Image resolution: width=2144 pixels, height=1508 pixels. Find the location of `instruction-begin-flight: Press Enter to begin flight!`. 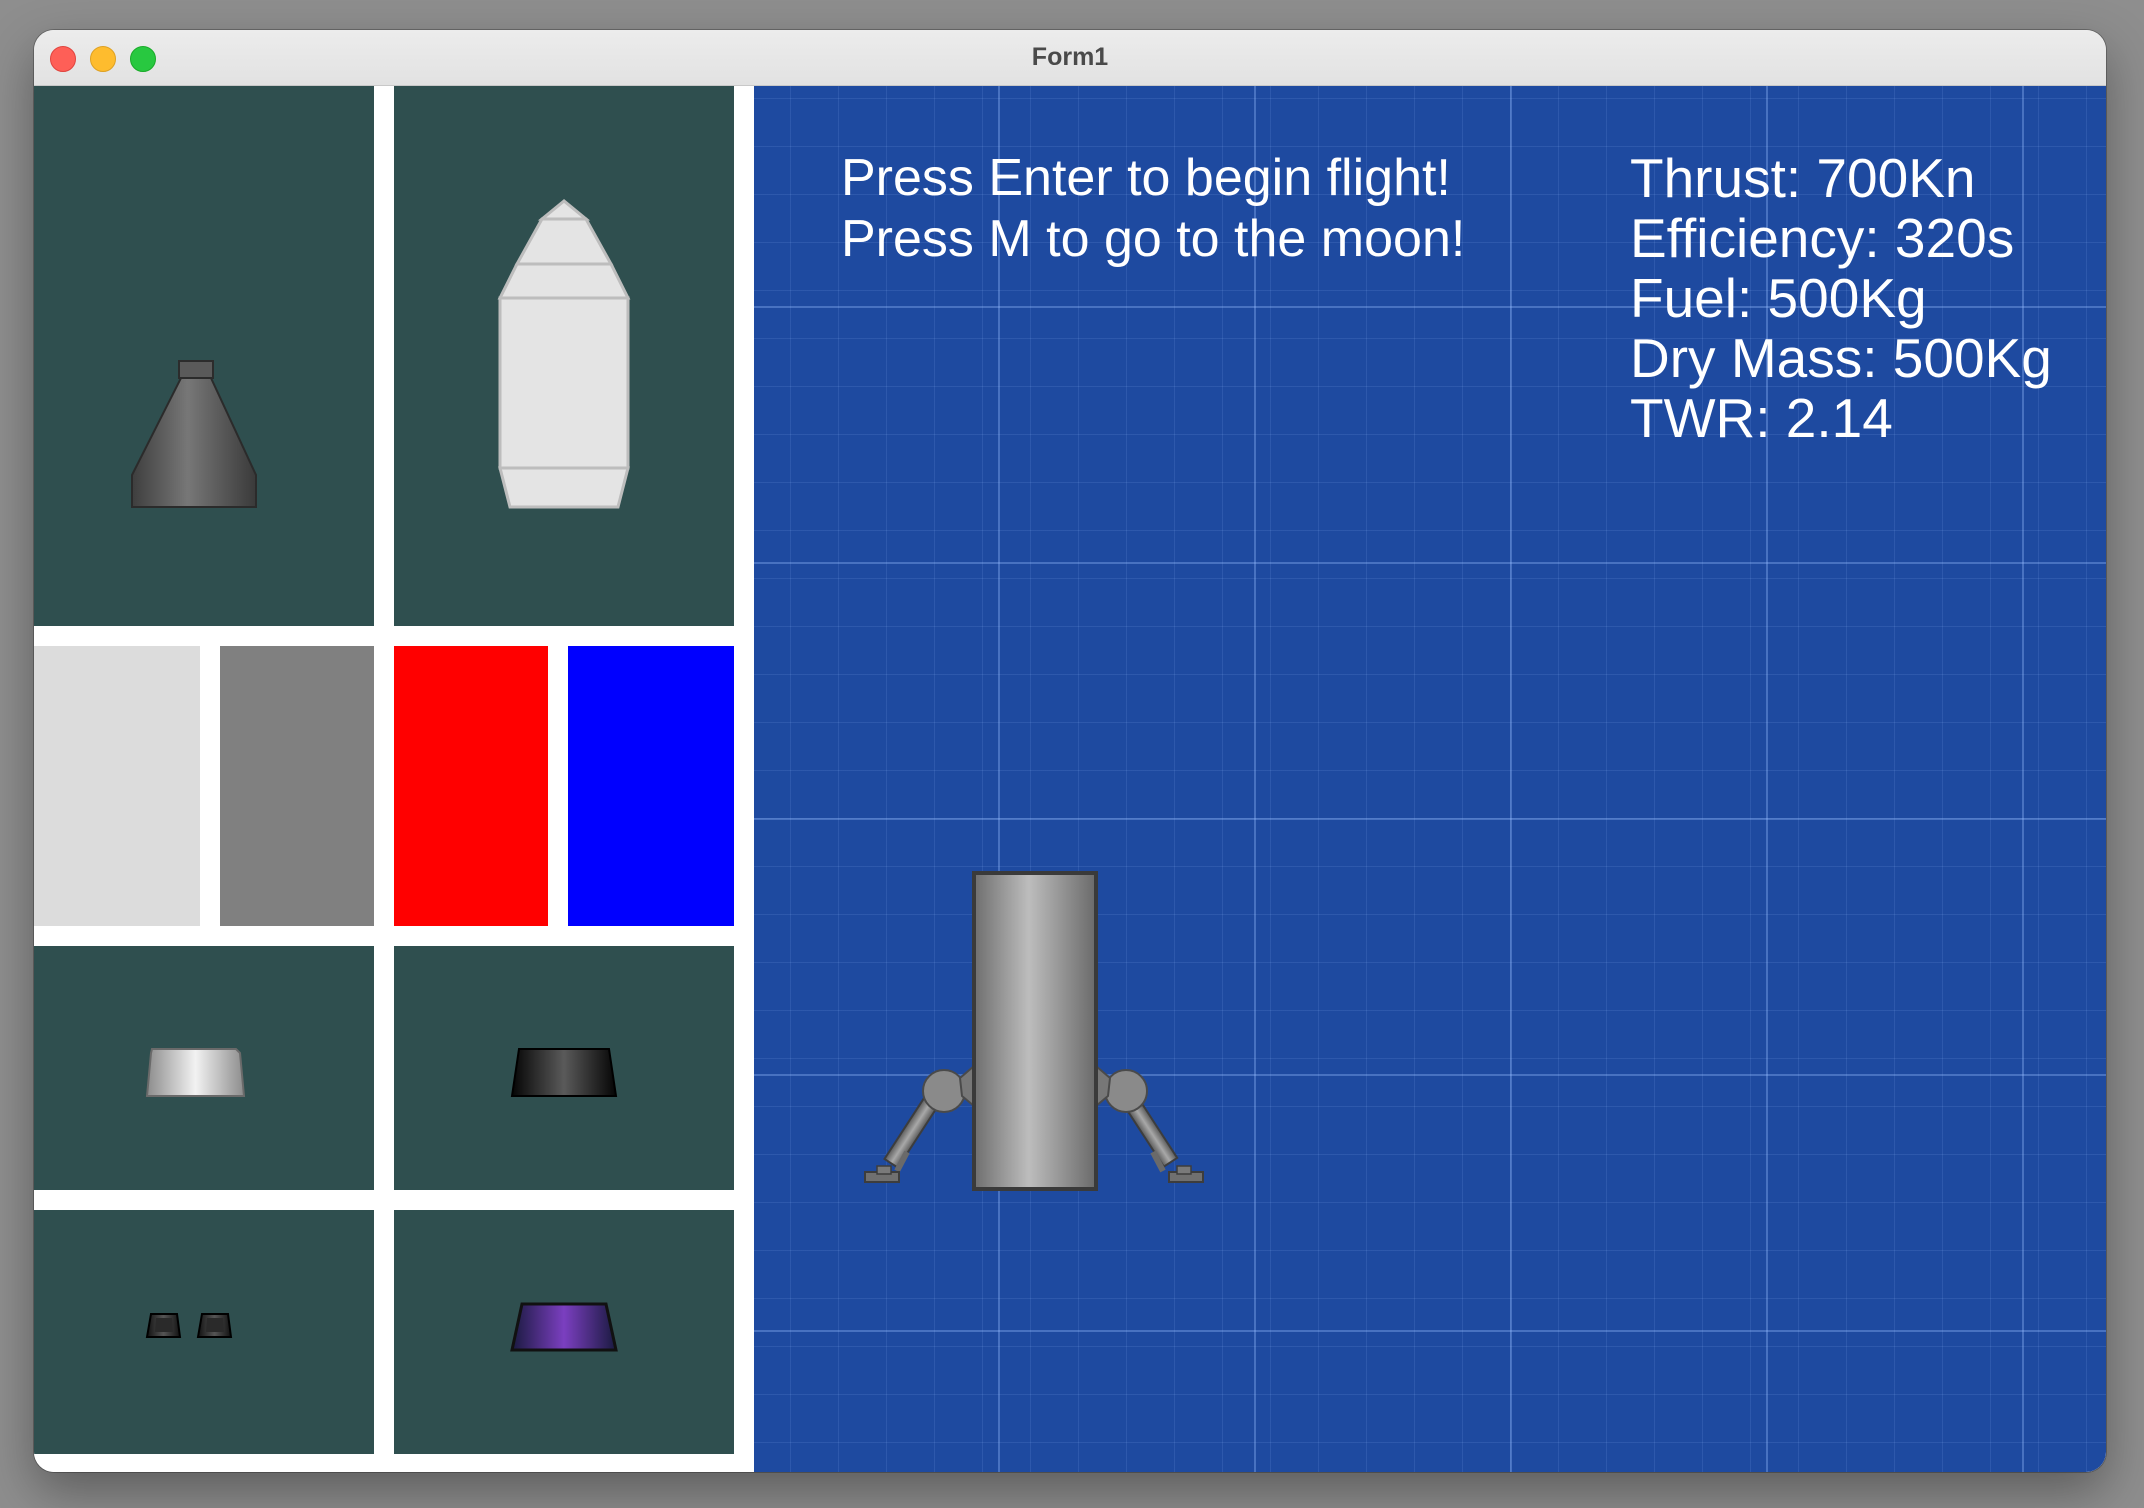

instruction-begin-flight: Press Enter to begin flight! is located at coordinates (1146, 178).